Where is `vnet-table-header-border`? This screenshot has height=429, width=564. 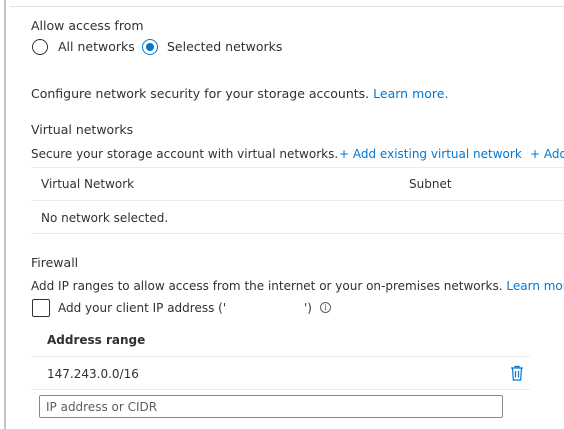
vnet-table-header-border is located at coordinates (297, 200).